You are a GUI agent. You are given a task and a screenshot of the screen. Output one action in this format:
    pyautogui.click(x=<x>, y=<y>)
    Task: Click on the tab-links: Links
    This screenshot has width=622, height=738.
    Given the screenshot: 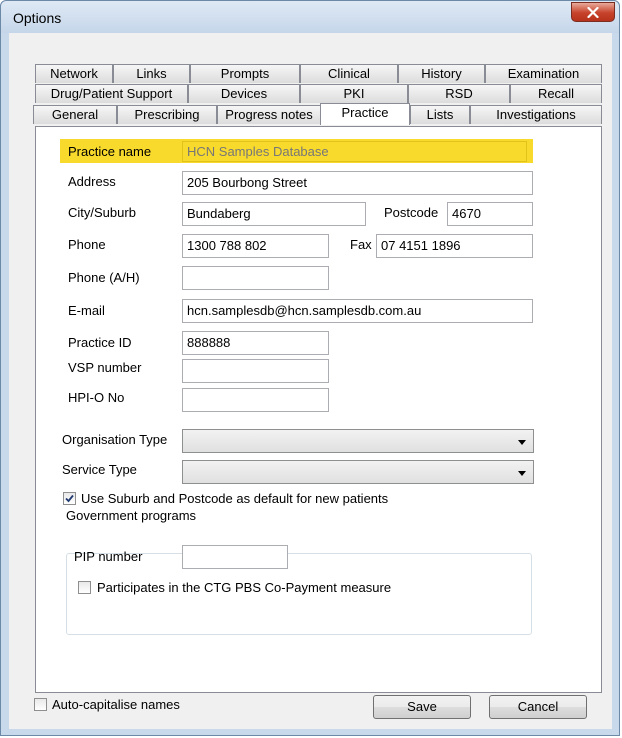 What is the action you would take?
    pyautogui.click(x=151, y=73)
    